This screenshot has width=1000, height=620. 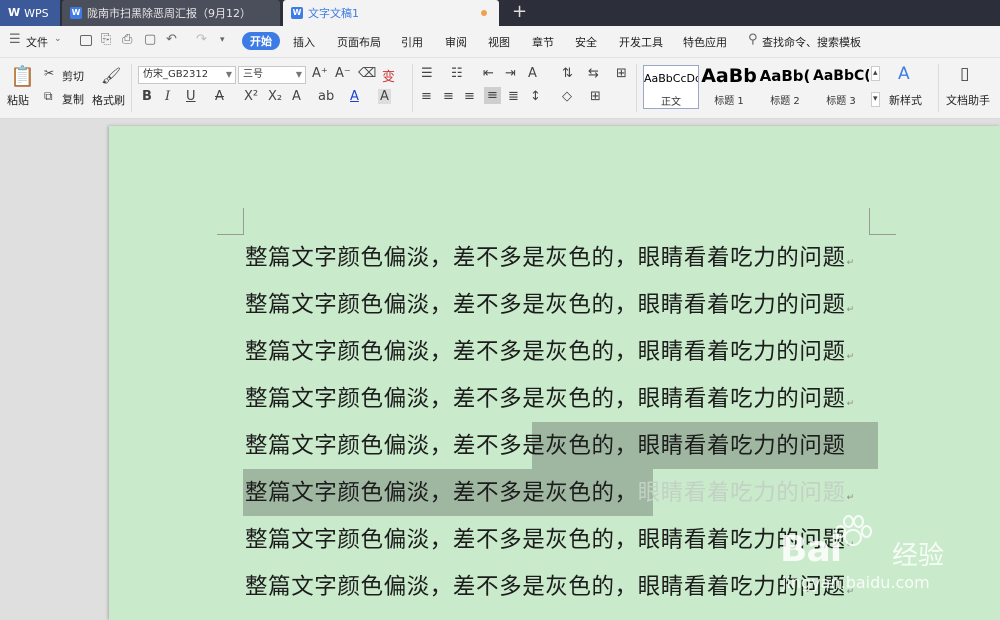 What do you see at coordinates (532, 73) in the screenshot?
I see `text-direction-icon: A` at bounding box center [532, 73].